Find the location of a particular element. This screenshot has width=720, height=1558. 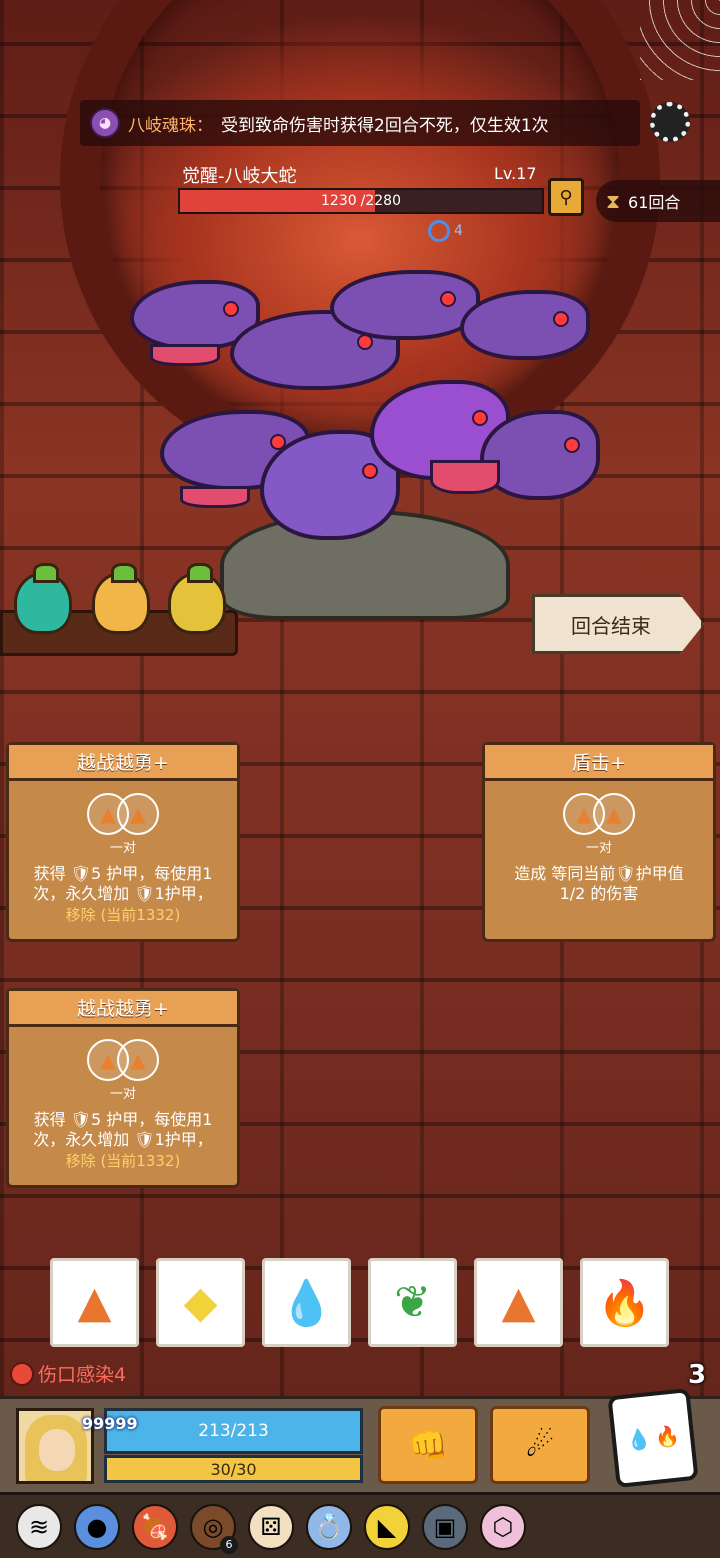

boss-hp-bar: 1230 /2280 is located at coordinates (361, 201).